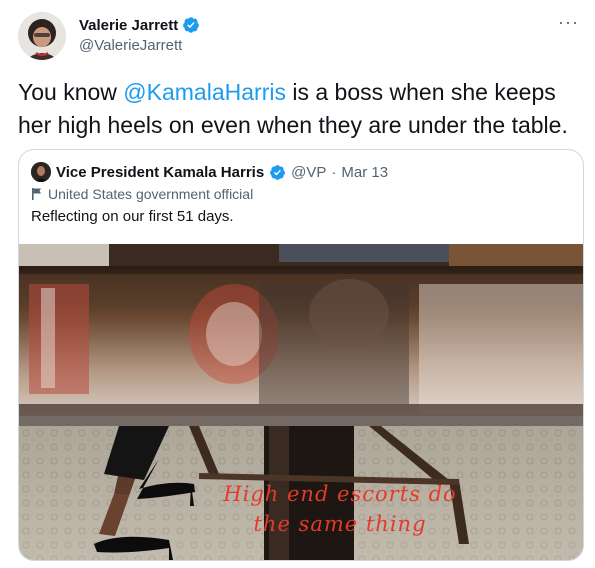 This screenshot has width=595, height=568. What do you see at coordinates (340, 524) in the screenshot?
I see `photo-overlay-text-line2: the same thing` at bounding box center [340, 524].